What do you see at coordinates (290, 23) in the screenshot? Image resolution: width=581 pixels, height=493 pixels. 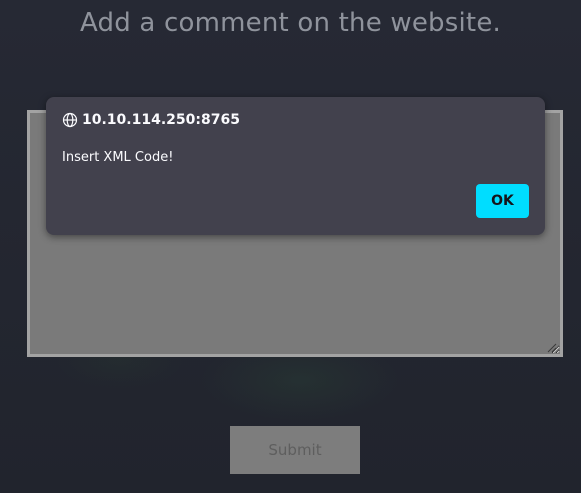 I see `page-title: Add a comment on the website.` at bounding box center [290, 23].